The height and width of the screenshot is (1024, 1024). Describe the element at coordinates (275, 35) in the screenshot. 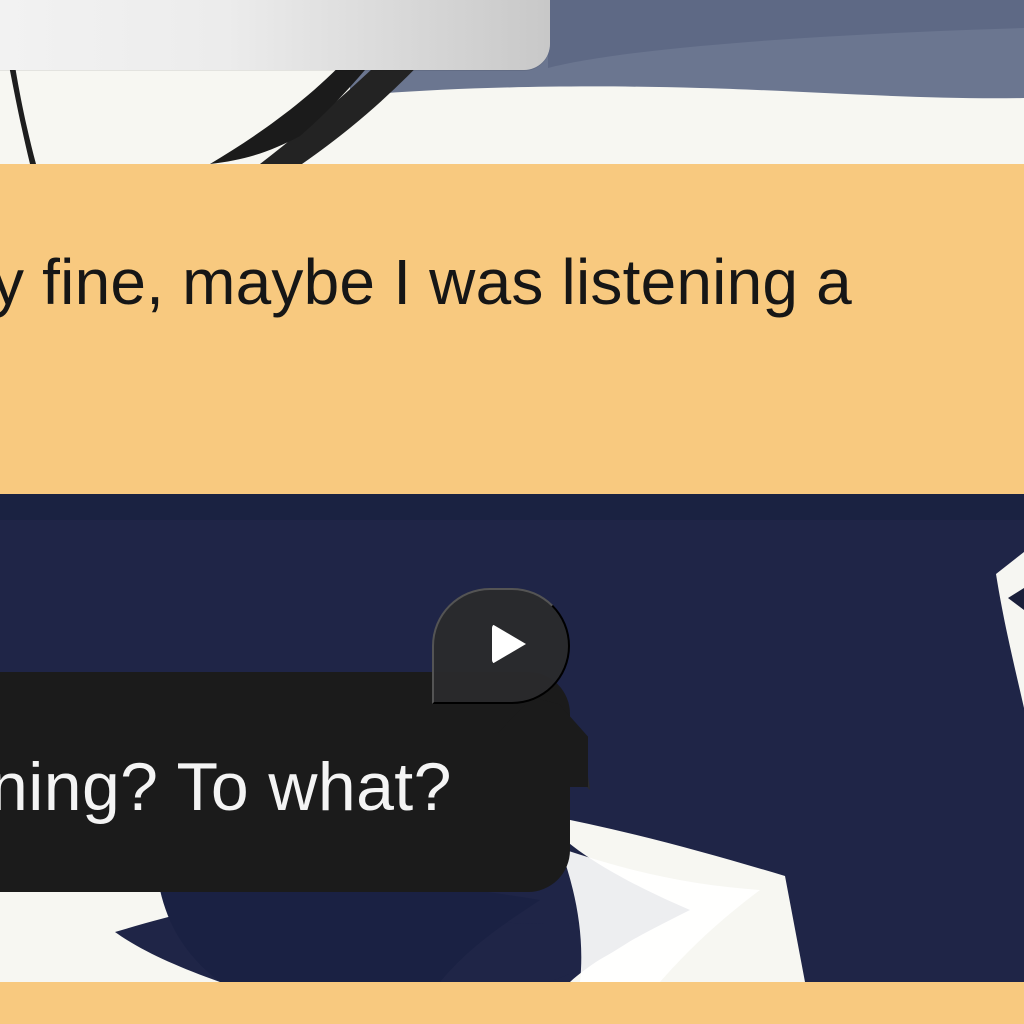

I see `previous-message-bubble` at that location.